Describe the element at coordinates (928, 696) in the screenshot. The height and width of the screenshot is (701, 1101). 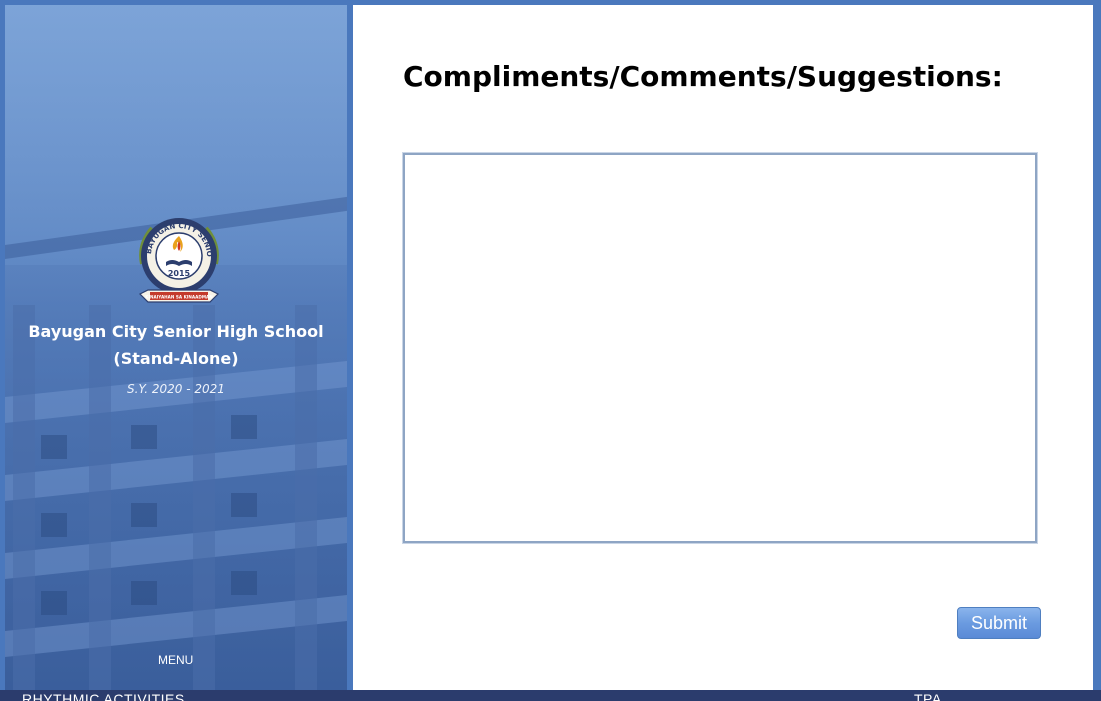
I see `background-text-right: TPA` at that location.